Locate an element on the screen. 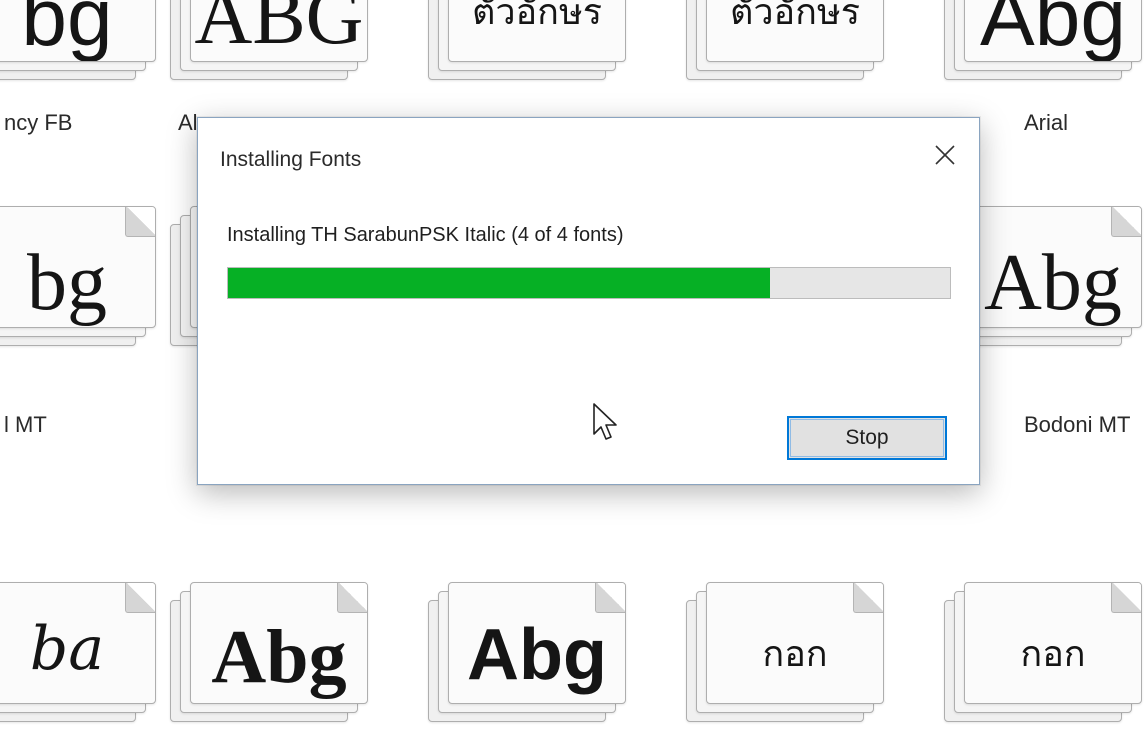 This screenshot has width=1148, height=732. dialog-title: Installing Fonts is located at coordinates (291, 159).